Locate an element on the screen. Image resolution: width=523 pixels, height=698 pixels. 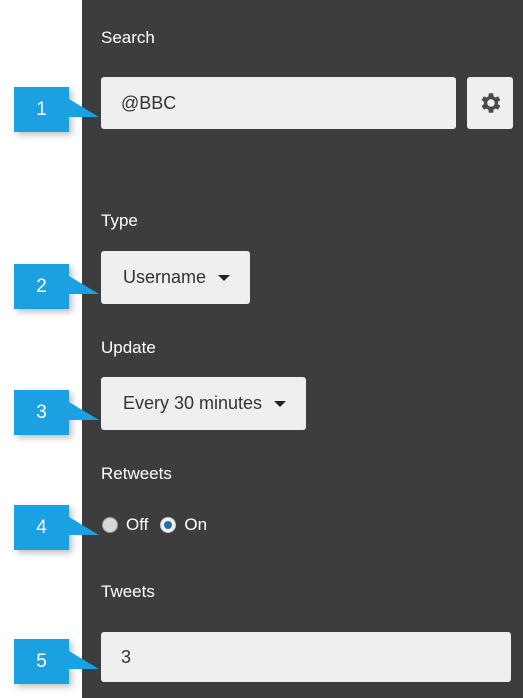
tweets-label: Tweets is located at coordinates (128, 591).